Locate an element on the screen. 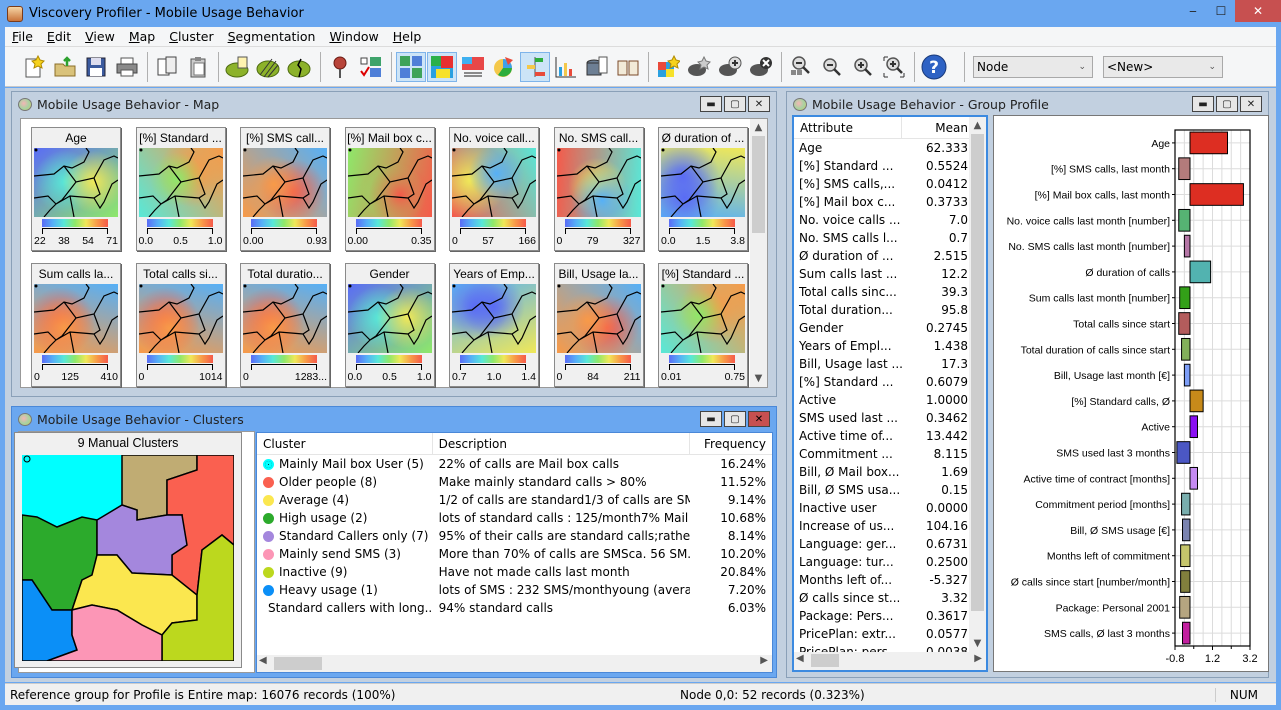 This screenshot has height=710, width=1281. component-map-tile: [%] Standard ... 0.0 0.5 1.0 is located at coordinates (180, 189).